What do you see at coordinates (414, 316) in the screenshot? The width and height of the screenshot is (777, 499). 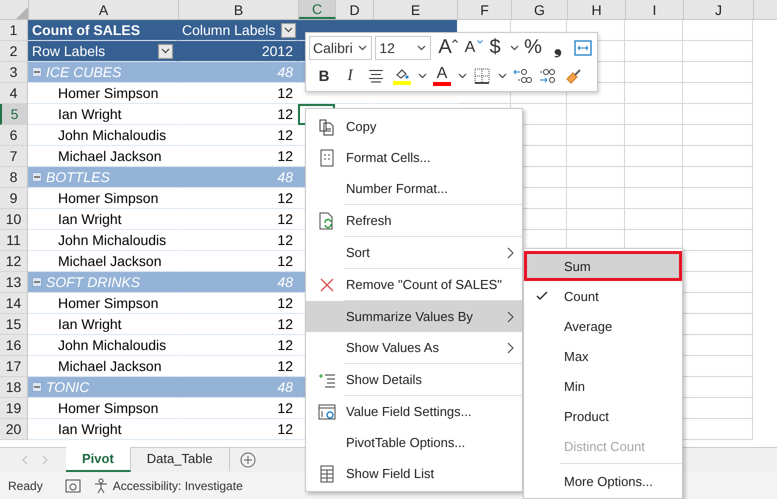 I see `menu-item: Summarize Values By` at bounding box center [414, 316].